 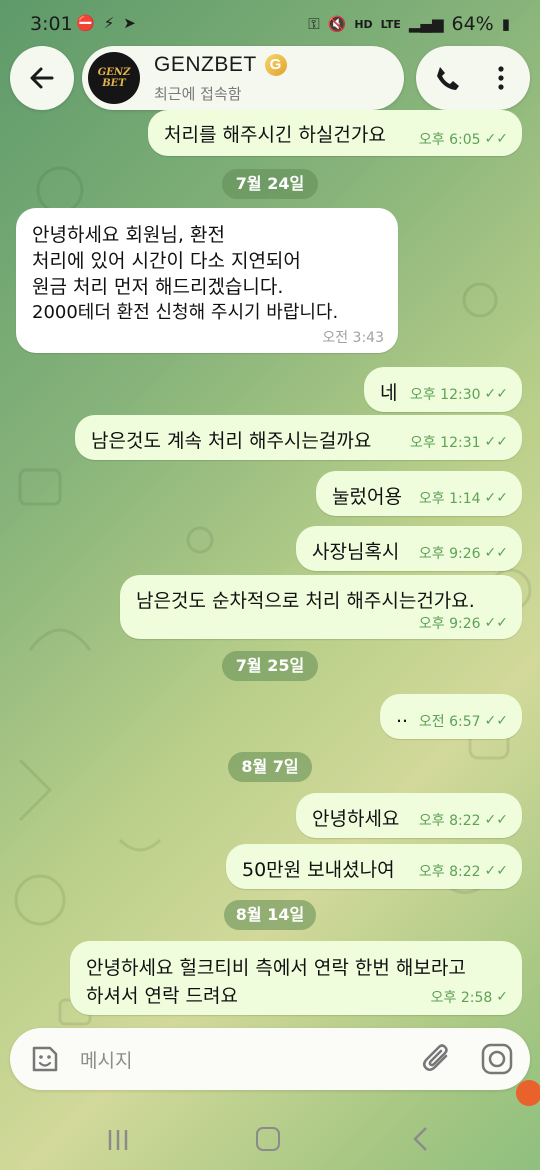 What do you see at coordinates (449, 722) in the screenshot?
I see `message-time: 오전 6:57` at bounding box center [449, 722].